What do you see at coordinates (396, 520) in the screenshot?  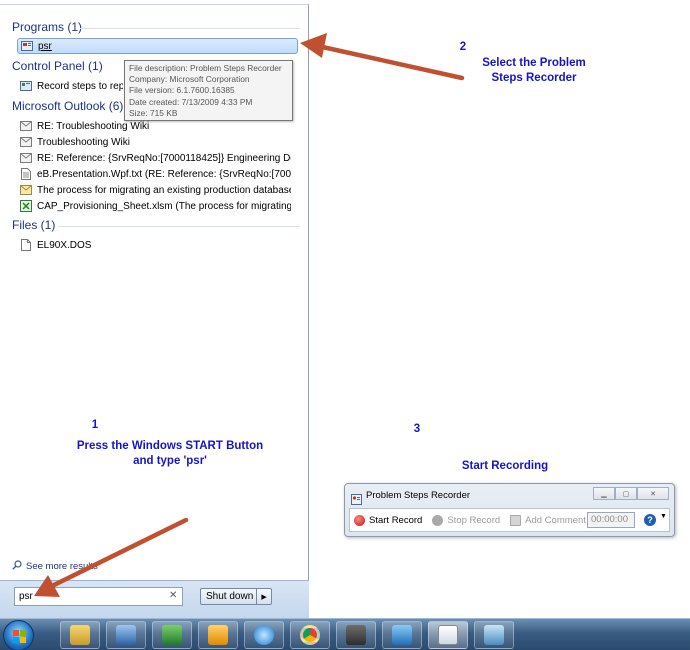 I see `start-record-label: Start Record` at bounding box center [396, 520].